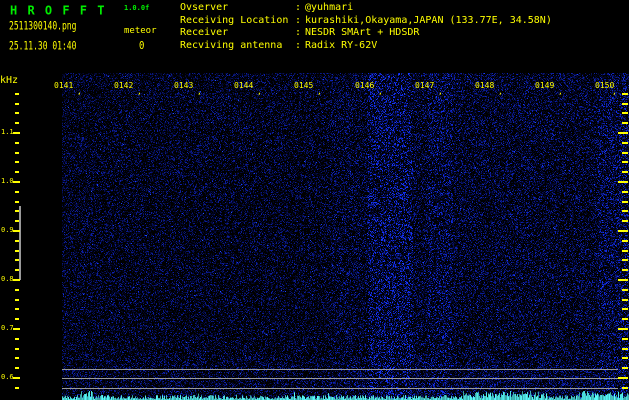 The image size is (629, 400). Describe the element at coordinates (329, 7) in the screenshot. I see `info-value: @yuhmari` at that location.